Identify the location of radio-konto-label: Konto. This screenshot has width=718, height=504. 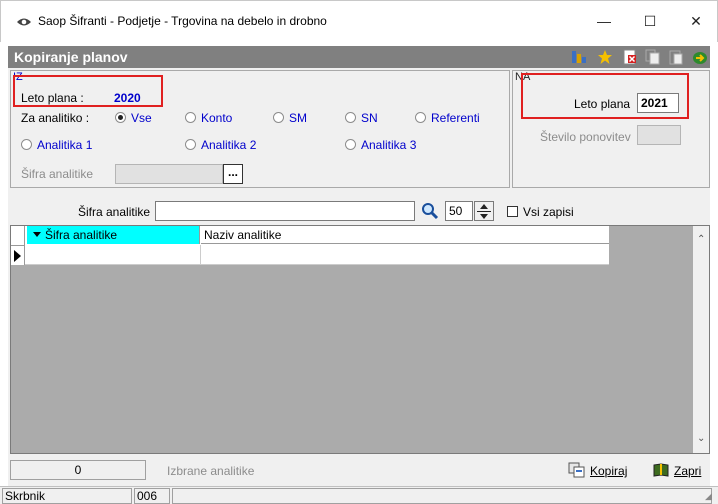
(217, 118).